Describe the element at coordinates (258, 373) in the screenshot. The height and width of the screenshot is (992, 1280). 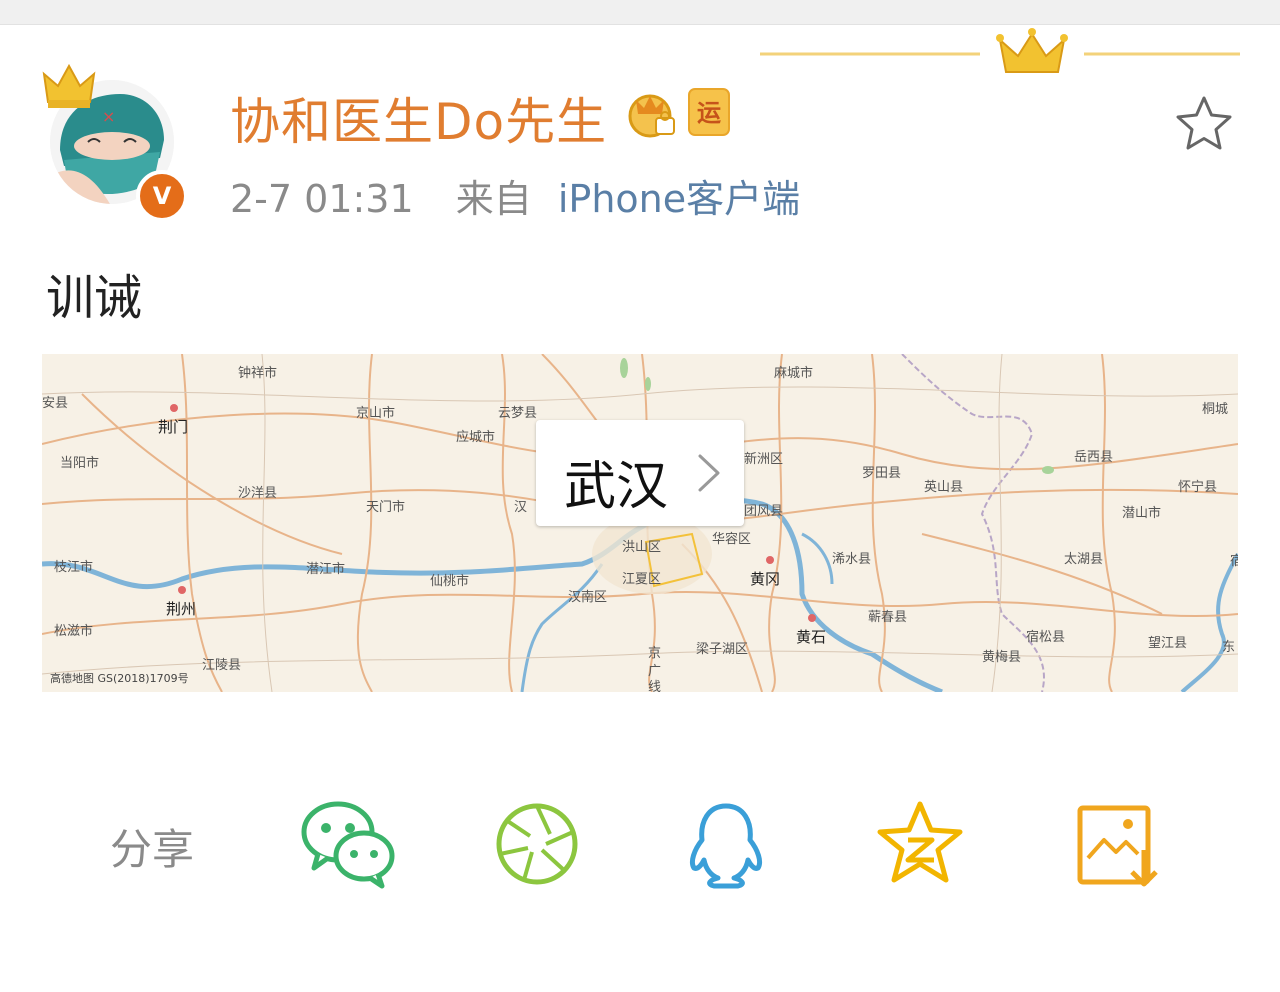
I see `map-label: 钟祥市` at that location.